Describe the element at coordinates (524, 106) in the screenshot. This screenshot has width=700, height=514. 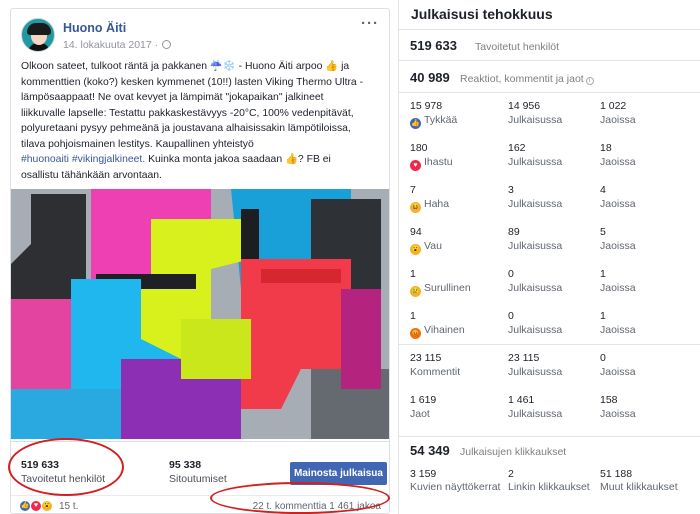
I see `on-post-value: 14 956` at that location.